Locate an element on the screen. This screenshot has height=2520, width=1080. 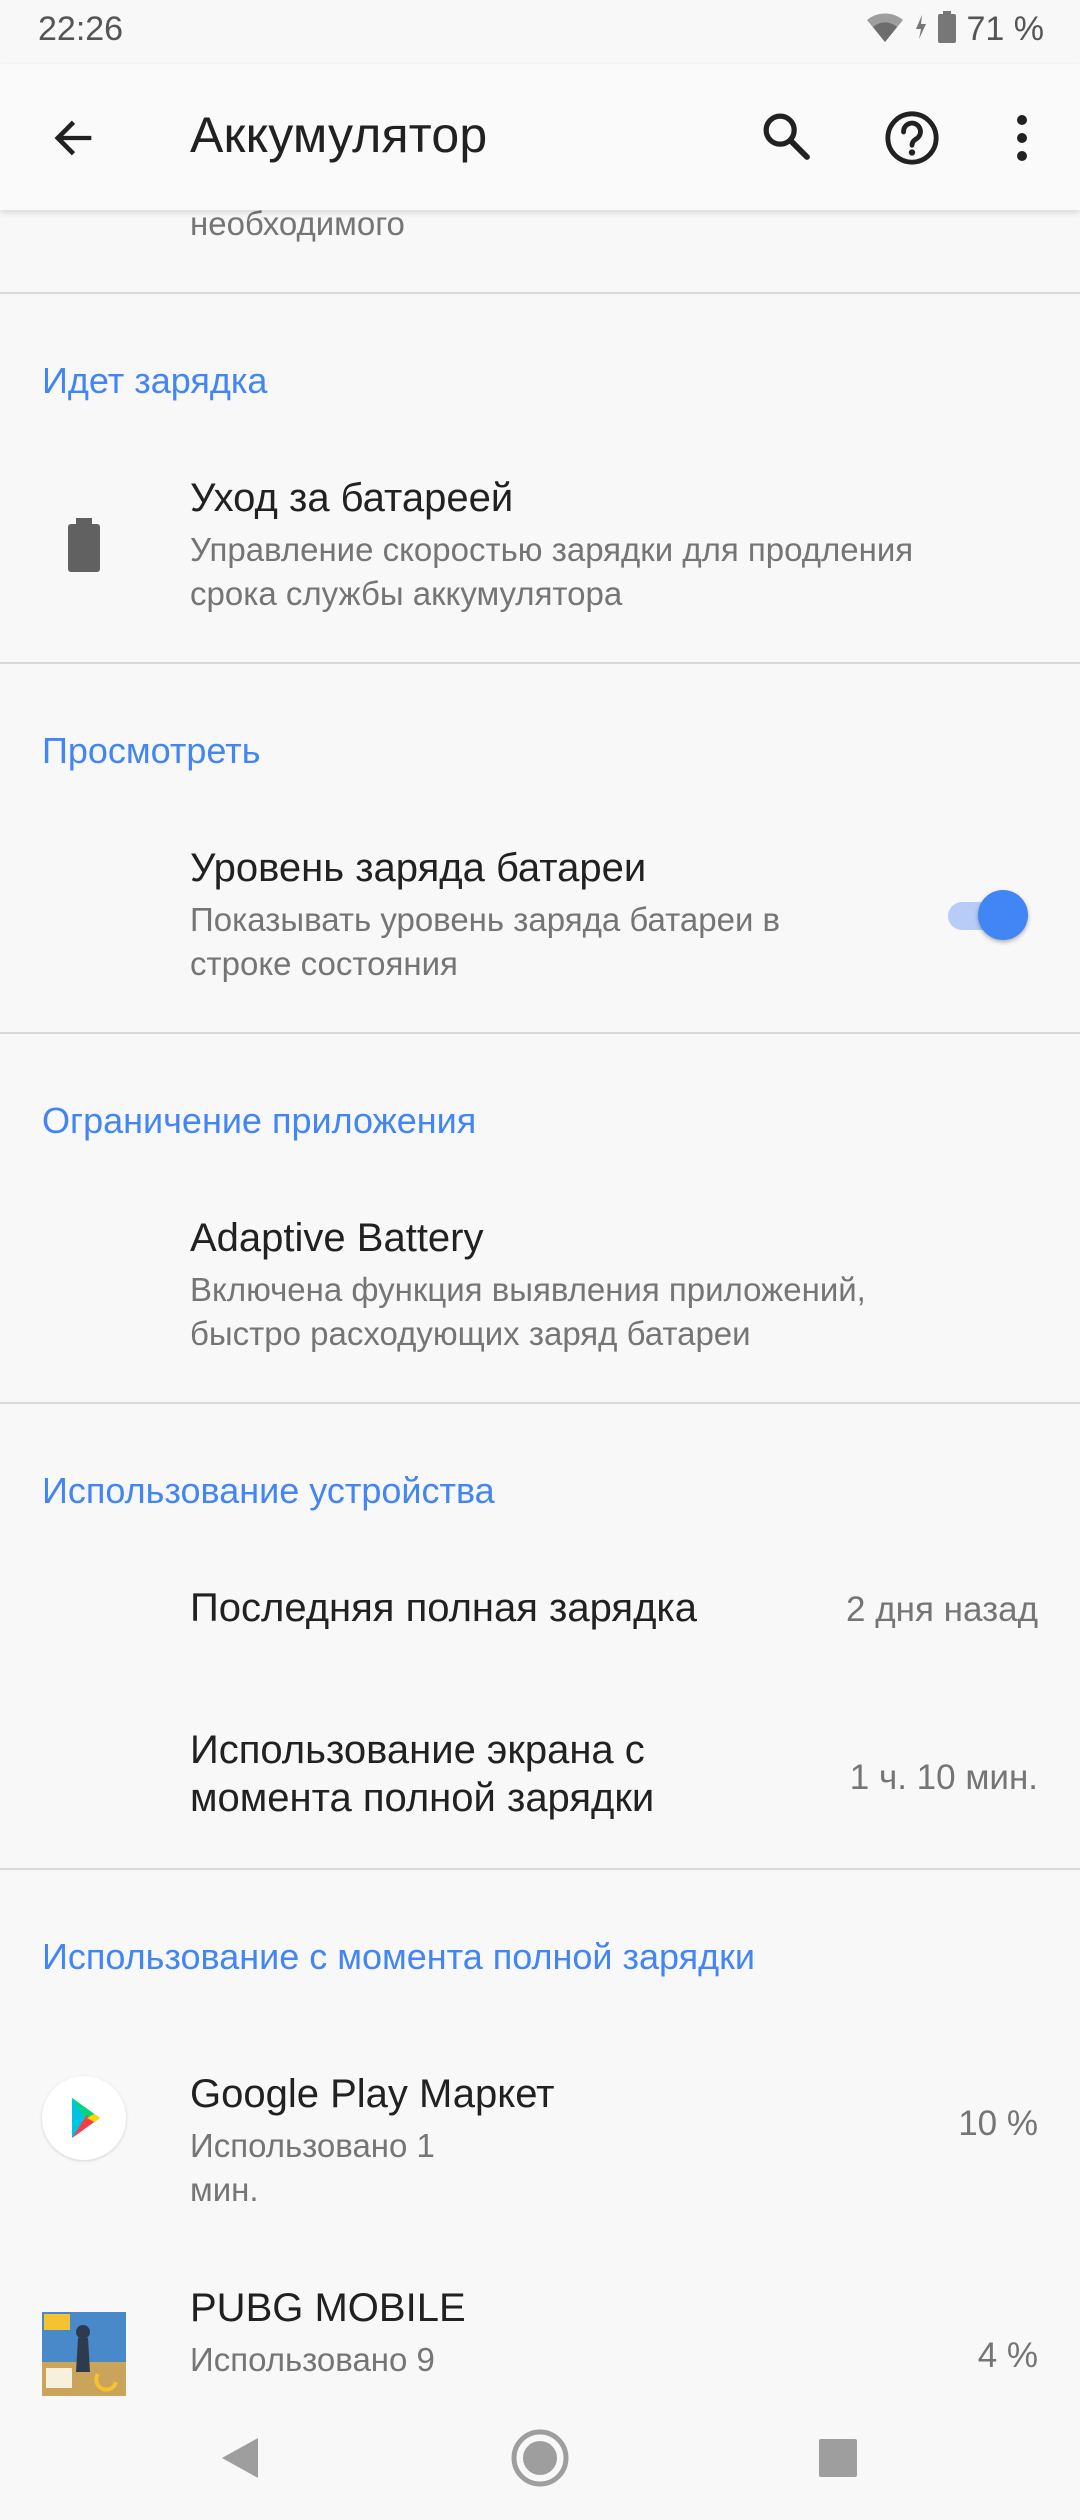
nav-home-button is located at coordinates (540, 2460).